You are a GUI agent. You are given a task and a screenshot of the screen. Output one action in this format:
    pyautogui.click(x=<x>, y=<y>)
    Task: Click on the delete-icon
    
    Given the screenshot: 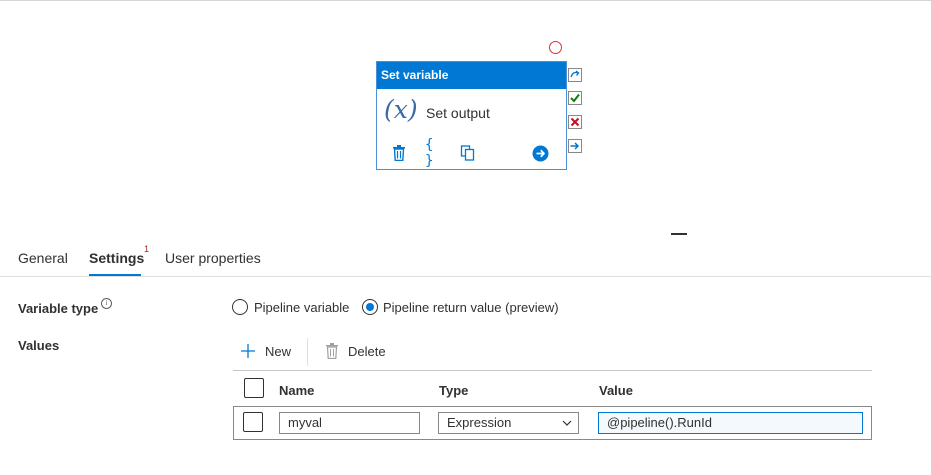 What is the action you would take?
    pyautogui.click(x=399, y=153)
    